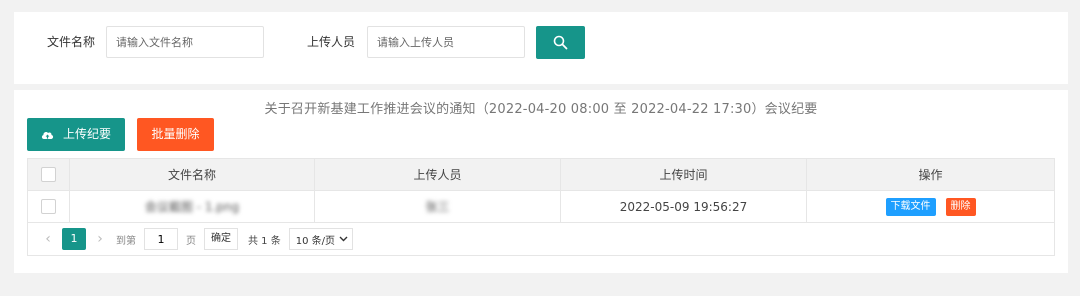 Image resolution: width=1080 pixels, height=296 pixels. I want to click on goto-suffix: 页, so click(191, 241).